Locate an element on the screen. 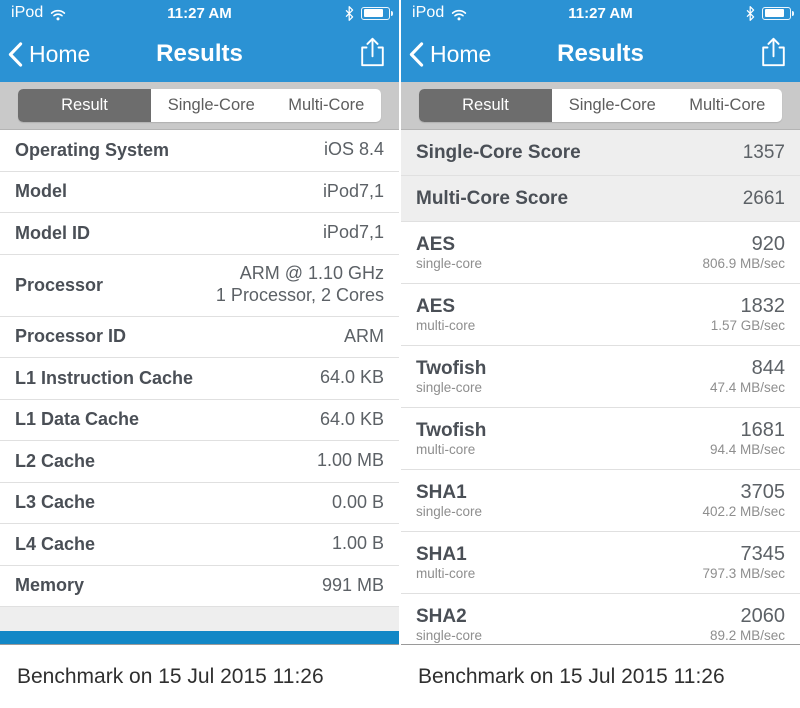 The width and height of the screenshot is (800, 708). row-key: L2 Cache is located at coordinates (55, 460).